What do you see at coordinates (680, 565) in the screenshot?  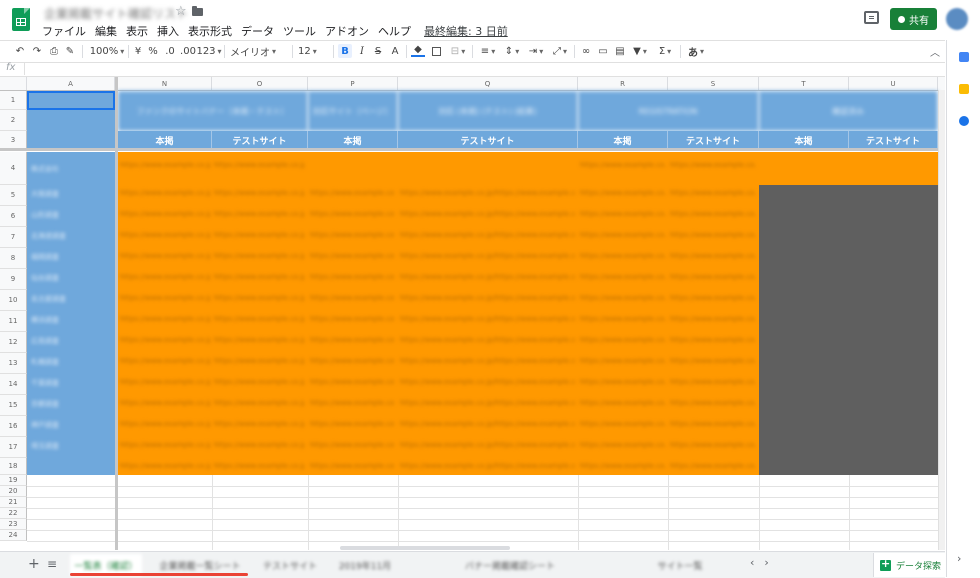 I see `sheet-tab: サイト一覧` at bounding box center [680, 565].